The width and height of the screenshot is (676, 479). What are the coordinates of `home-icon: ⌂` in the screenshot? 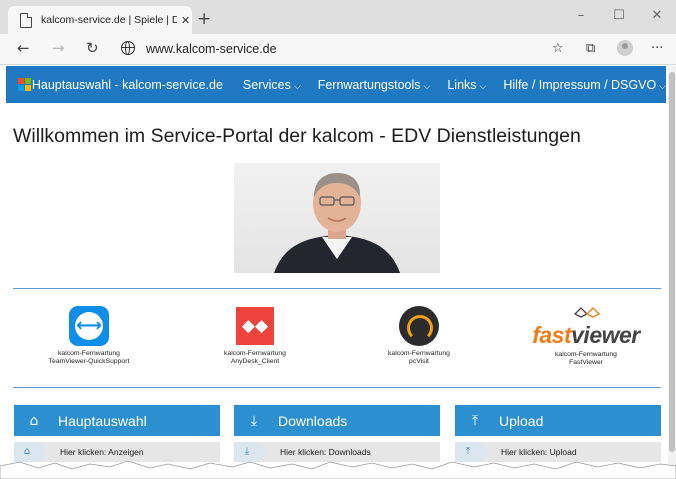 It's located at (34, 420).